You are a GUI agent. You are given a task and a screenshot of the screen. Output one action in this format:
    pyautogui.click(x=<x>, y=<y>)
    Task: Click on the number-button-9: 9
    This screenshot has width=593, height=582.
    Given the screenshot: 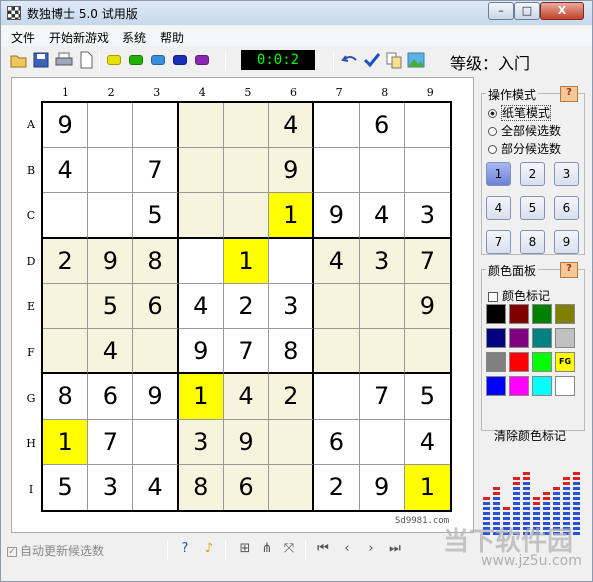 What is the action you would take?
    pyautogui.click(x=566, y=242)
    